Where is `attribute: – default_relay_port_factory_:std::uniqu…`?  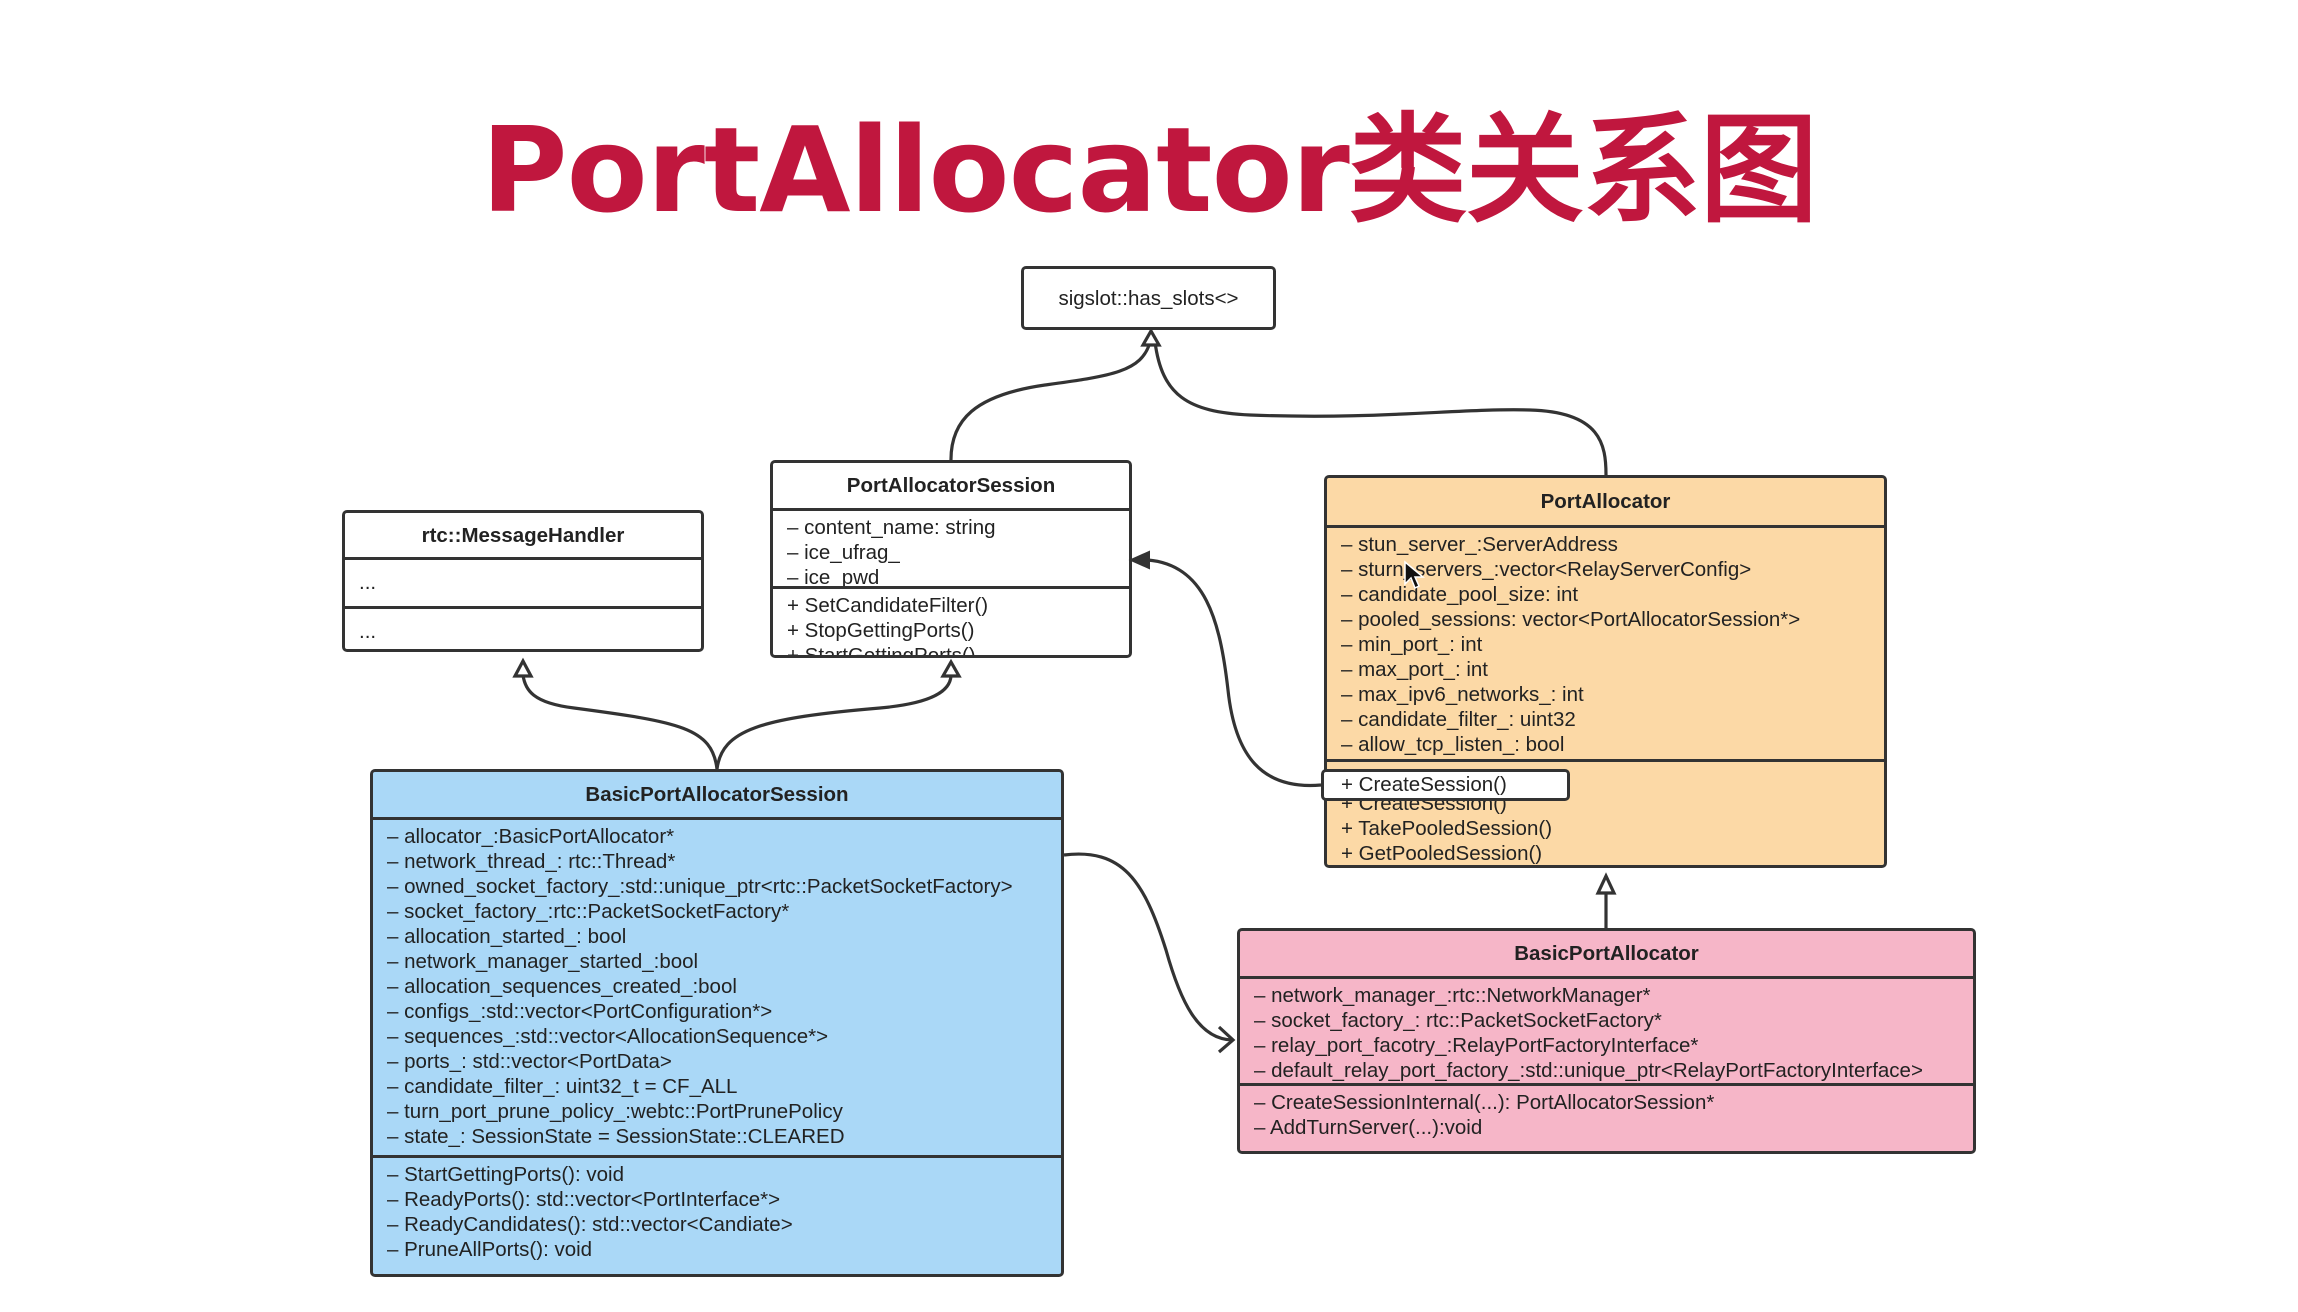
attribute: – default_relay_port_factory_:std::uniqu… is located at coordinates (1588, 1070).